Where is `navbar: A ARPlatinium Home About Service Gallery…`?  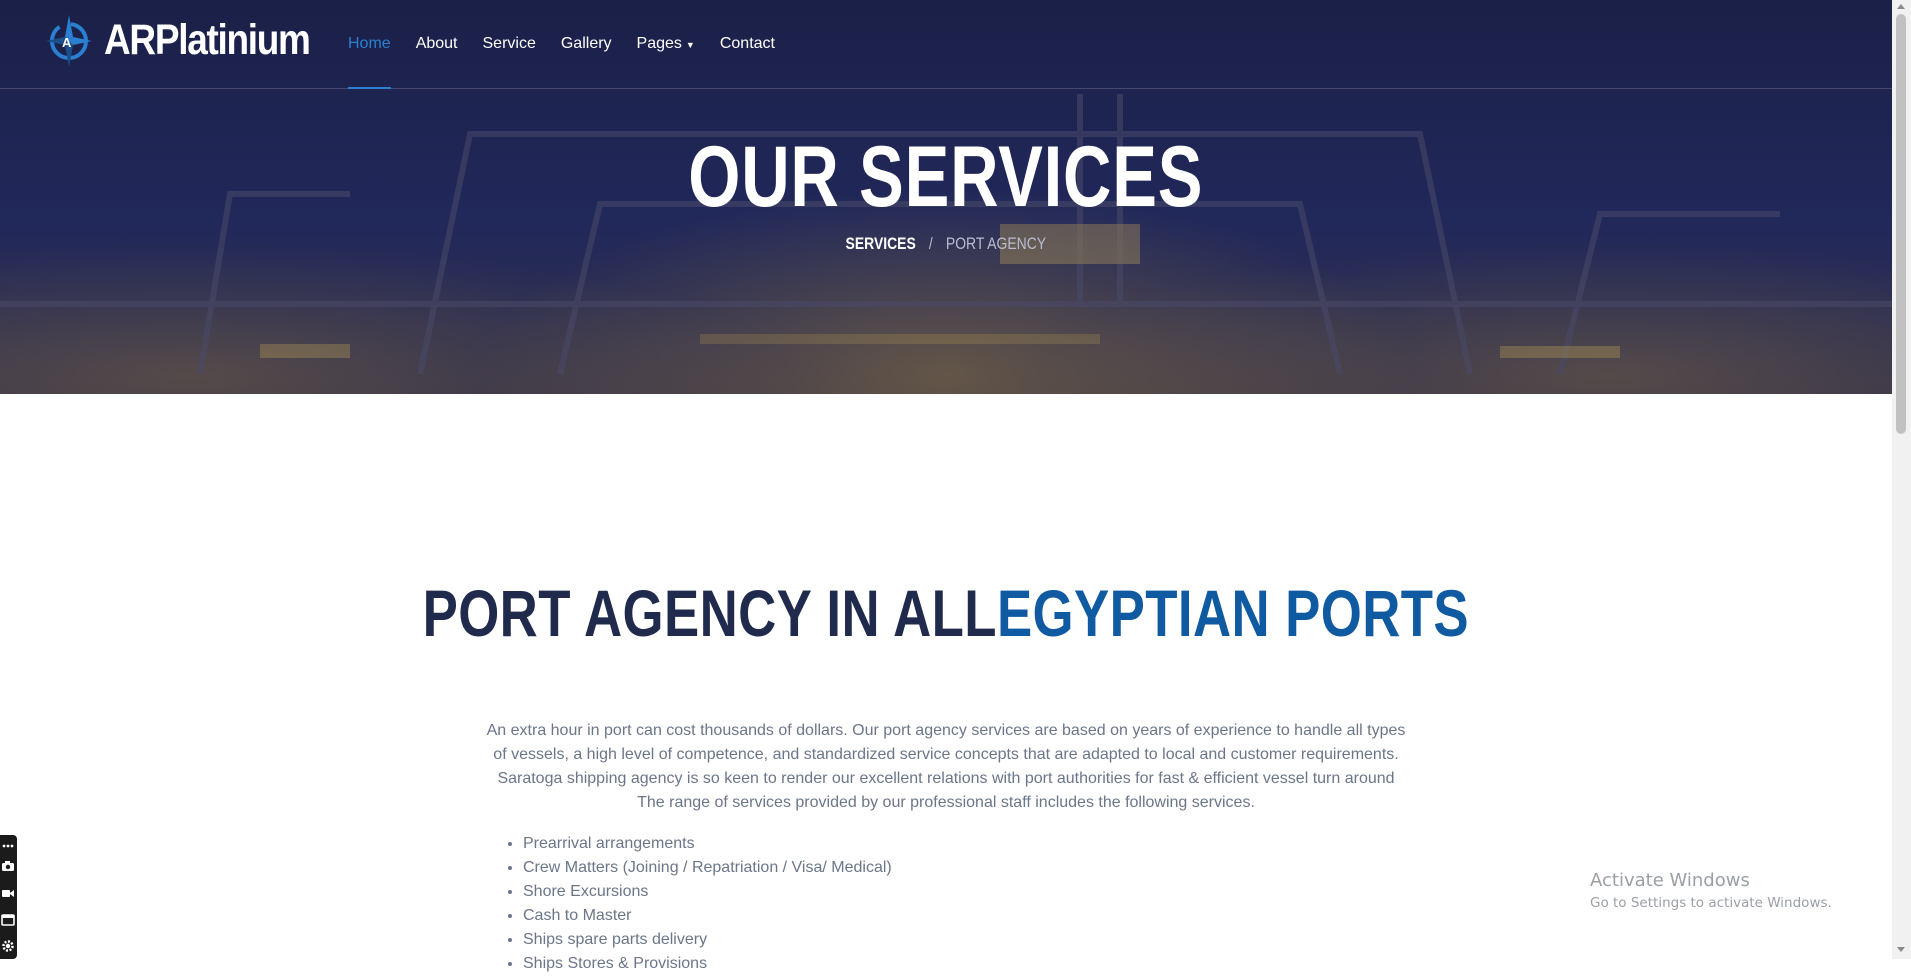 navbar: A ARPlatinium Home About Service Gallery… is located at coordinates (946, 44).